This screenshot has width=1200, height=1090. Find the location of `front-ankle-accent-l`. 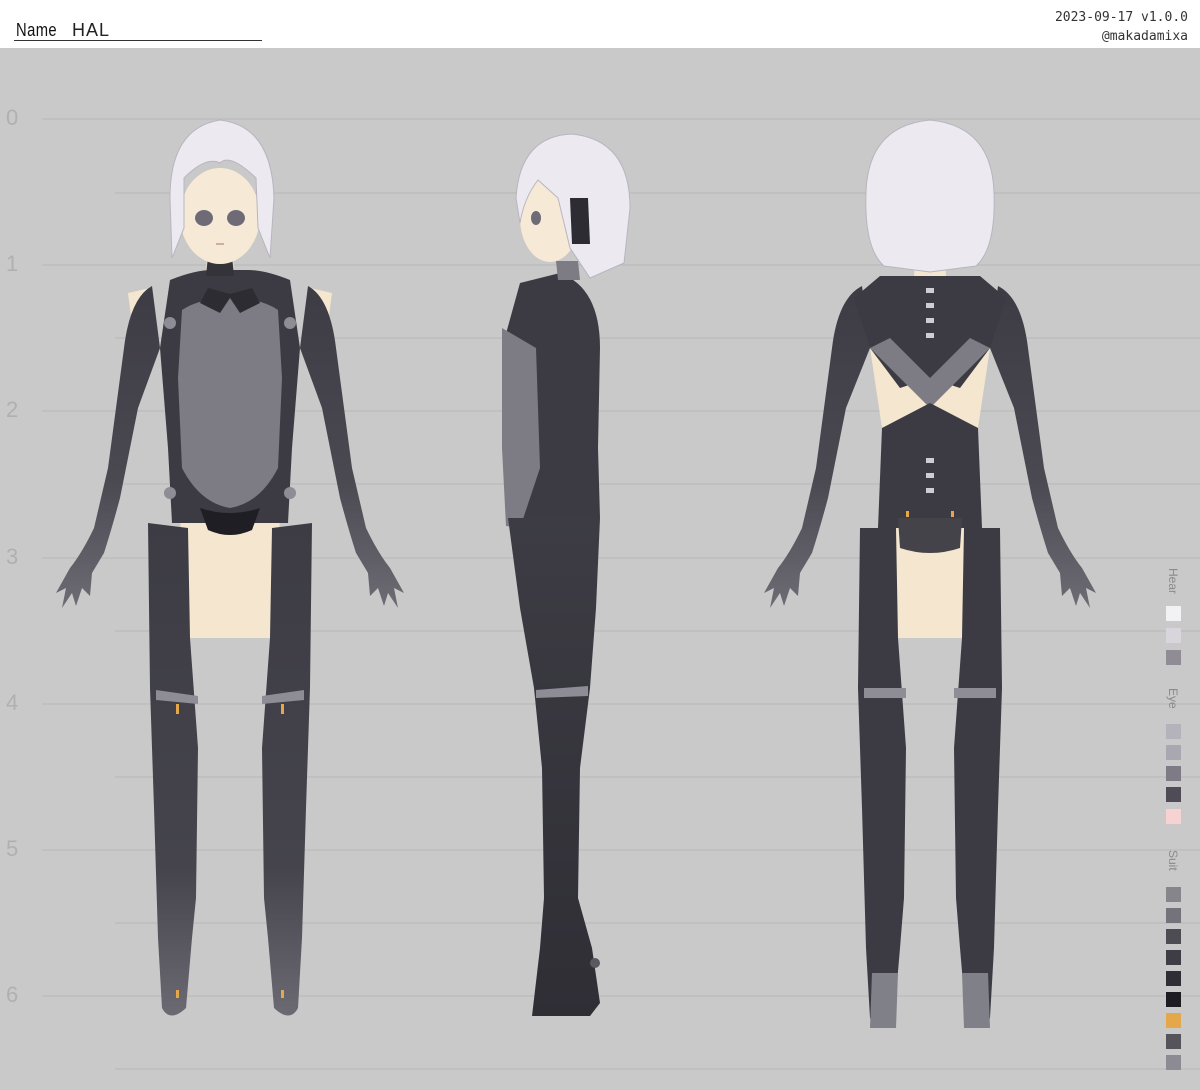

front-ankle-accent-l is located at coordinates (177, 994).